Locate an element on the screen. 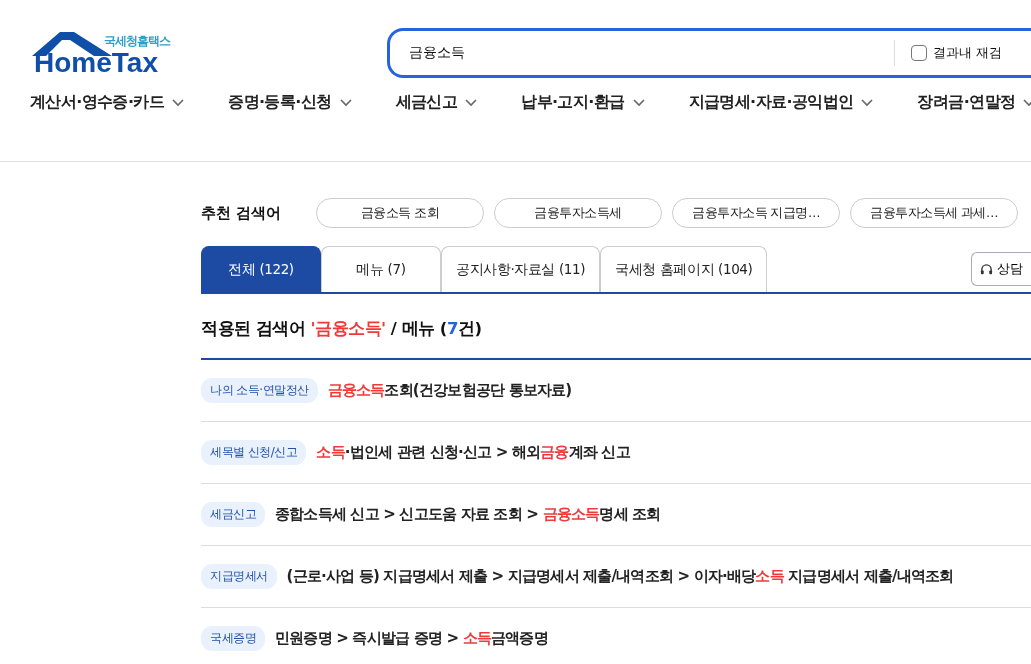  logo-subtitle: 국세청홈택스 is located at coordinates (137, 41).